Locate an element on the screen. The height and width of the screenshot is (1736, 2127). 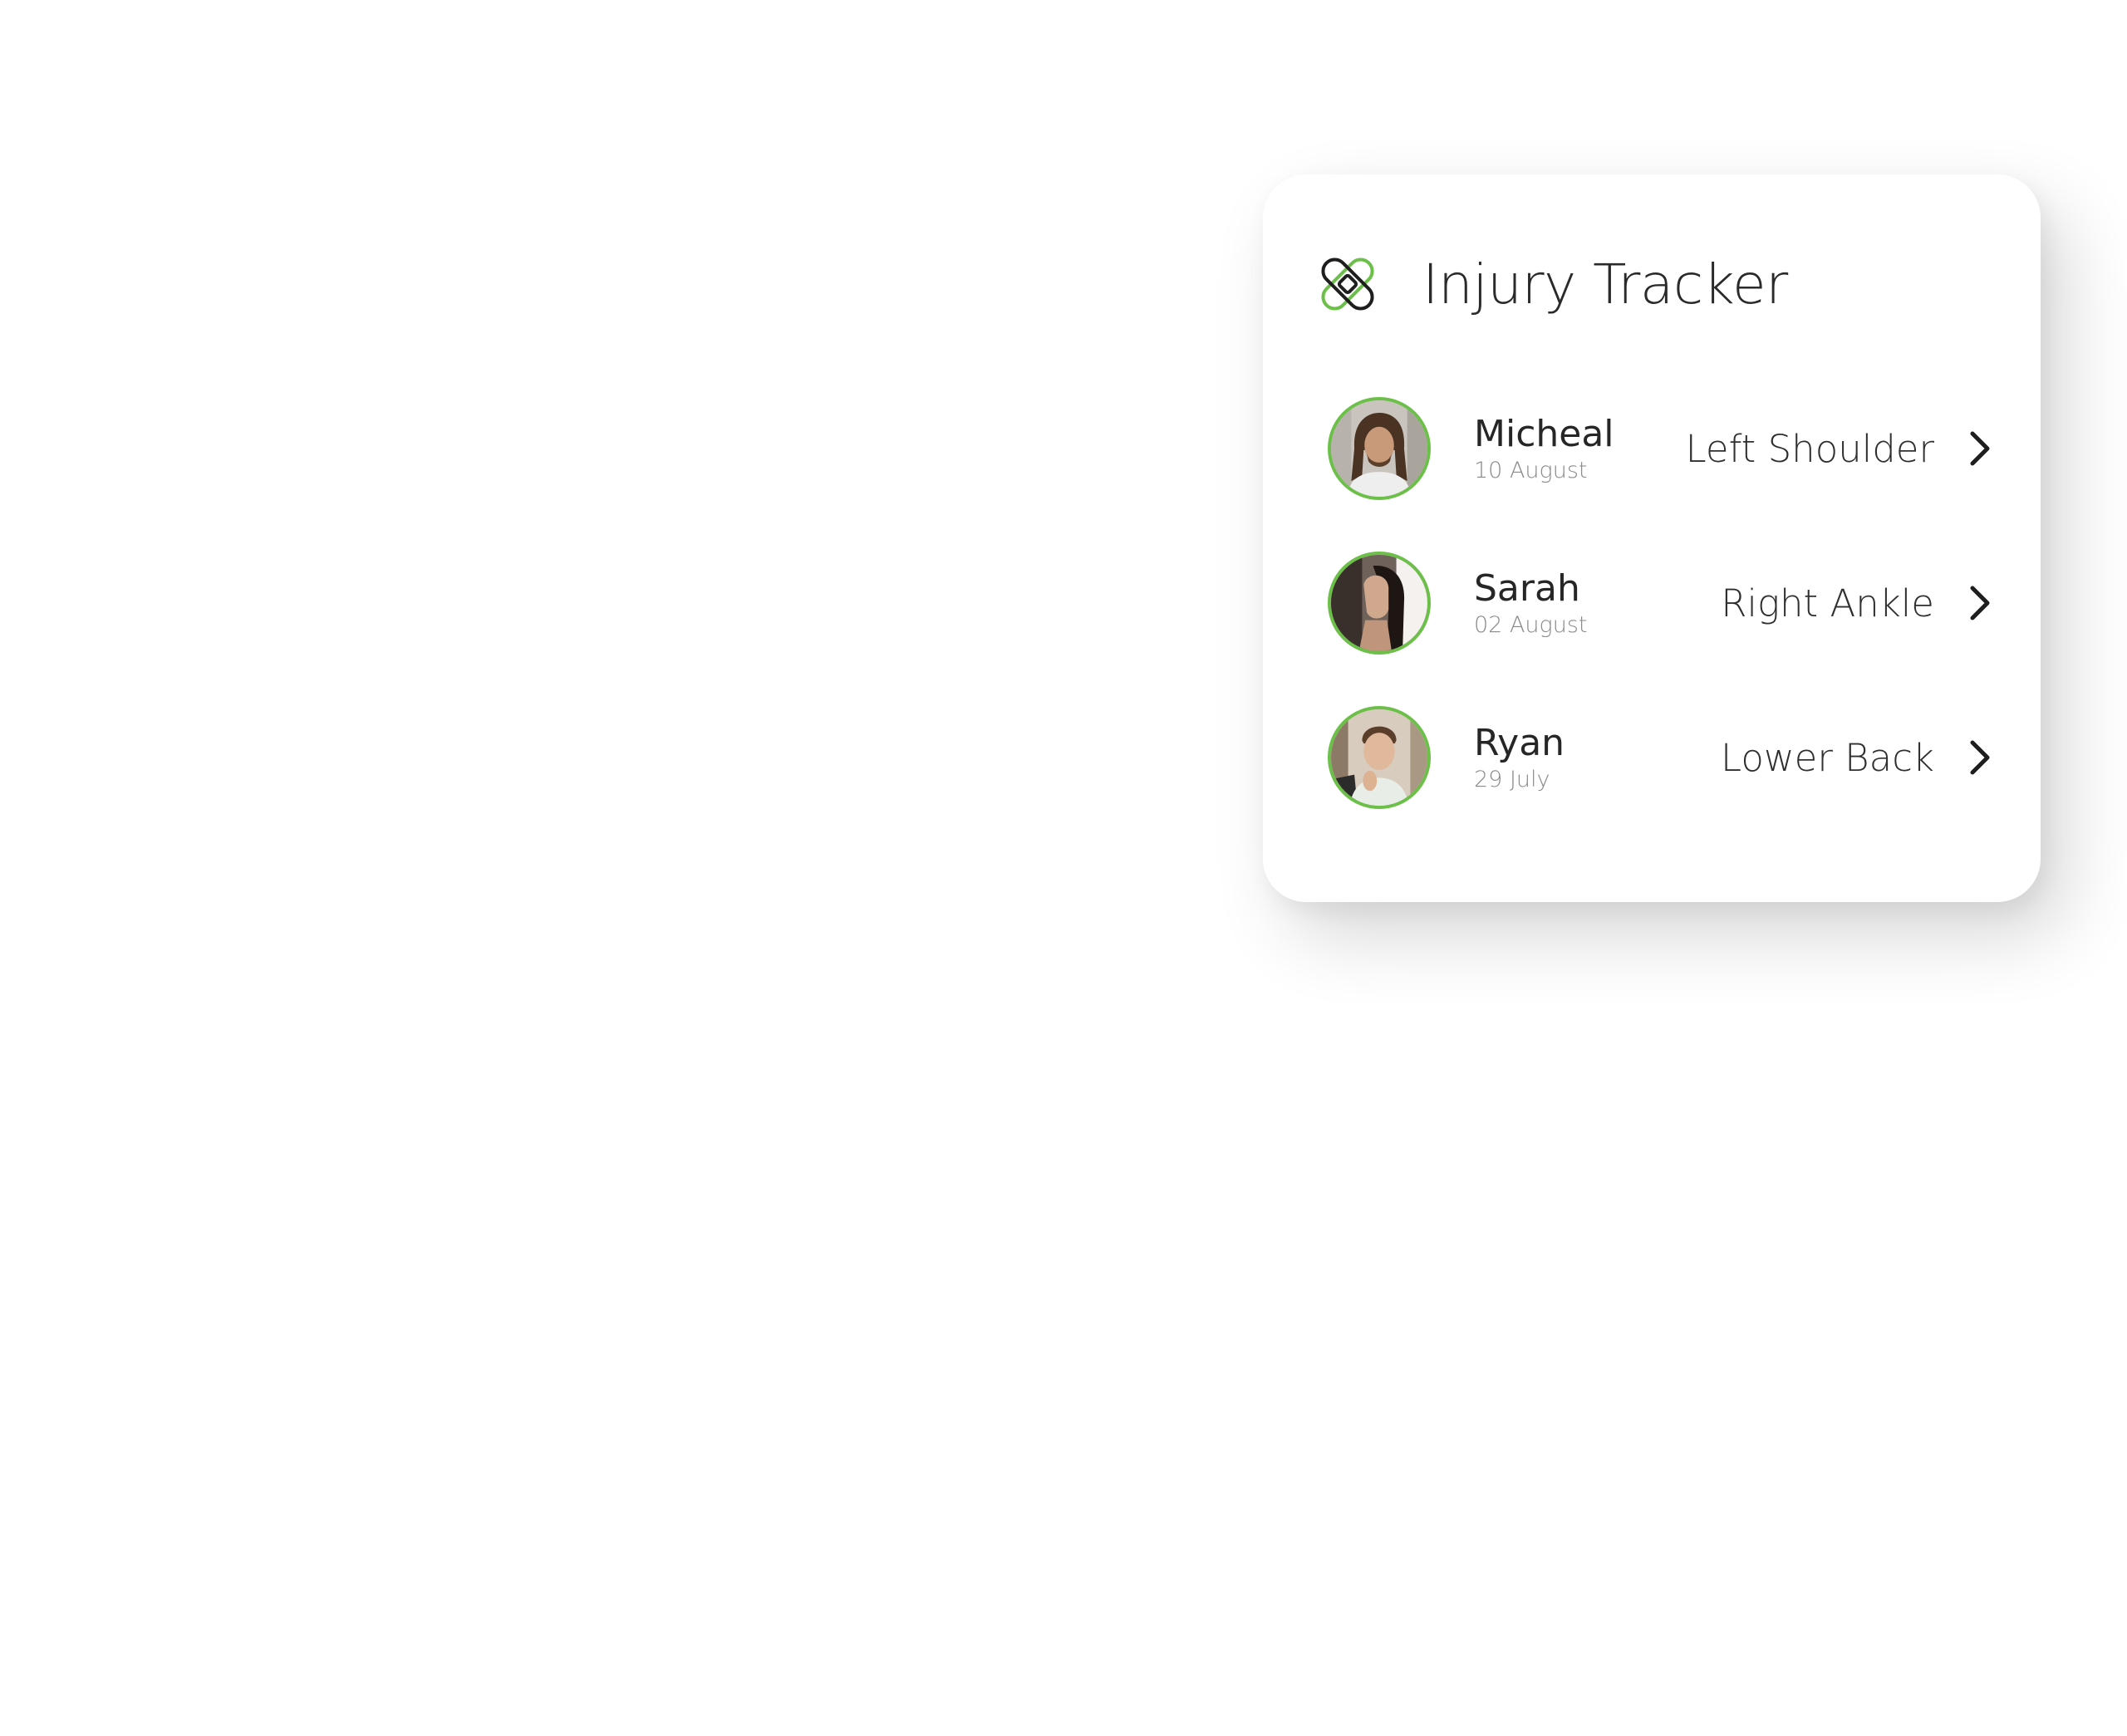
injury-date: 10 August is located at coordinates (1531, 471).